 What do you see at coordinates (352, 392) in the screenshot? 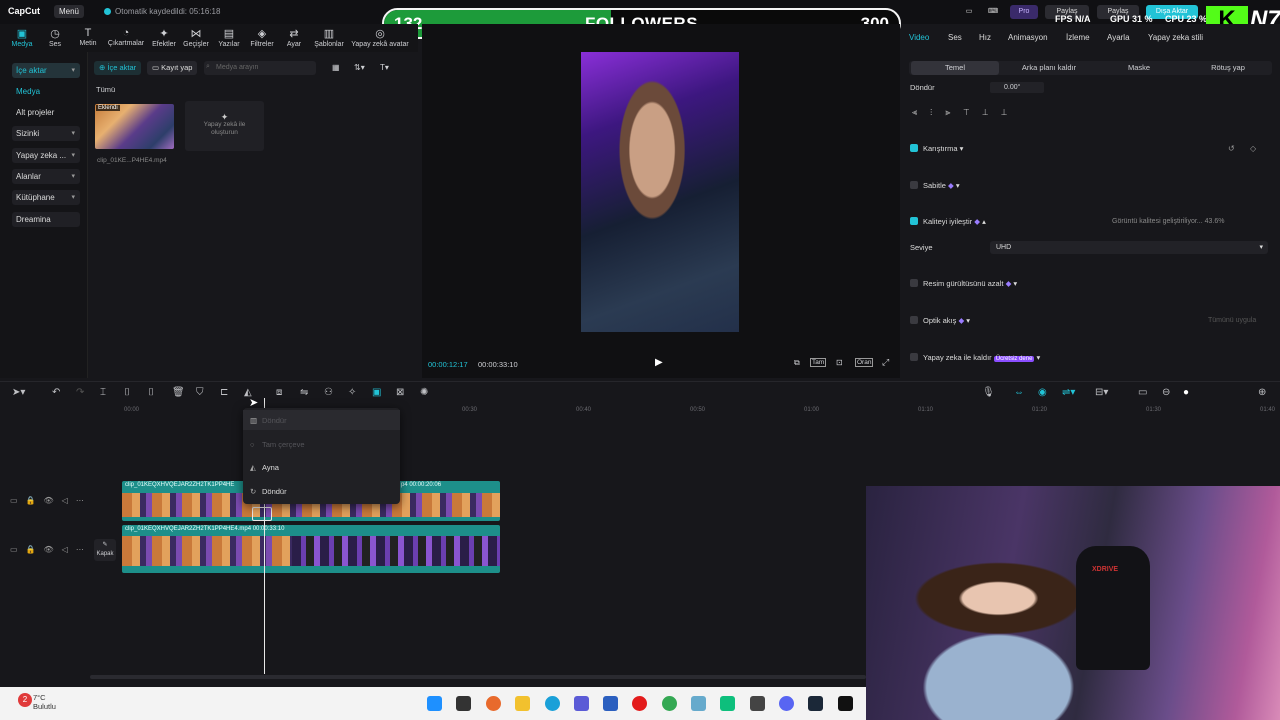
I see `magic-icon: ✧` at bounding box center [352, 392].